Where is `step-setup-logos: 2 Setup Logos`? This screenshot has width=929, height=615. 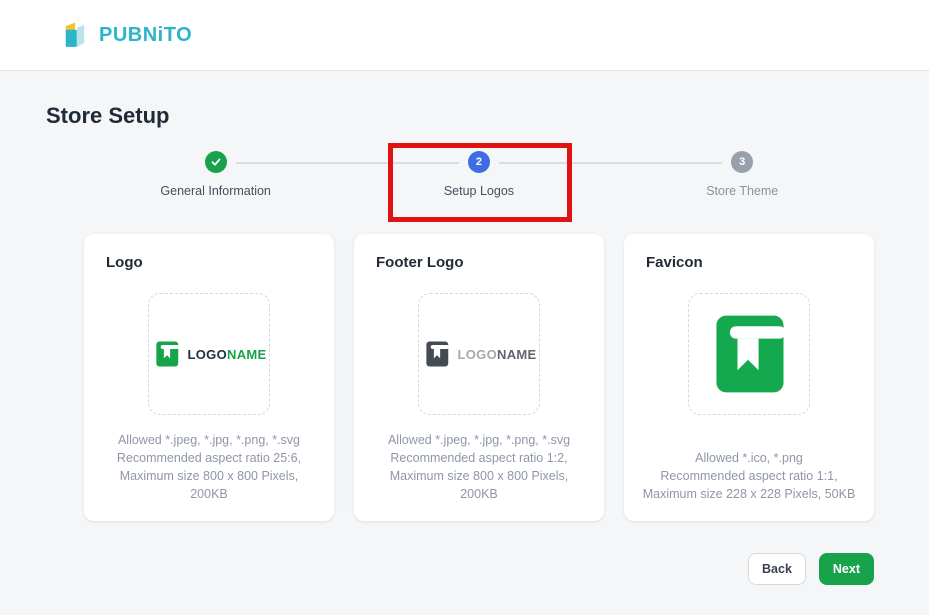 step-setup-logos: 2 Setup Logos is located at coordinates (478, 174).